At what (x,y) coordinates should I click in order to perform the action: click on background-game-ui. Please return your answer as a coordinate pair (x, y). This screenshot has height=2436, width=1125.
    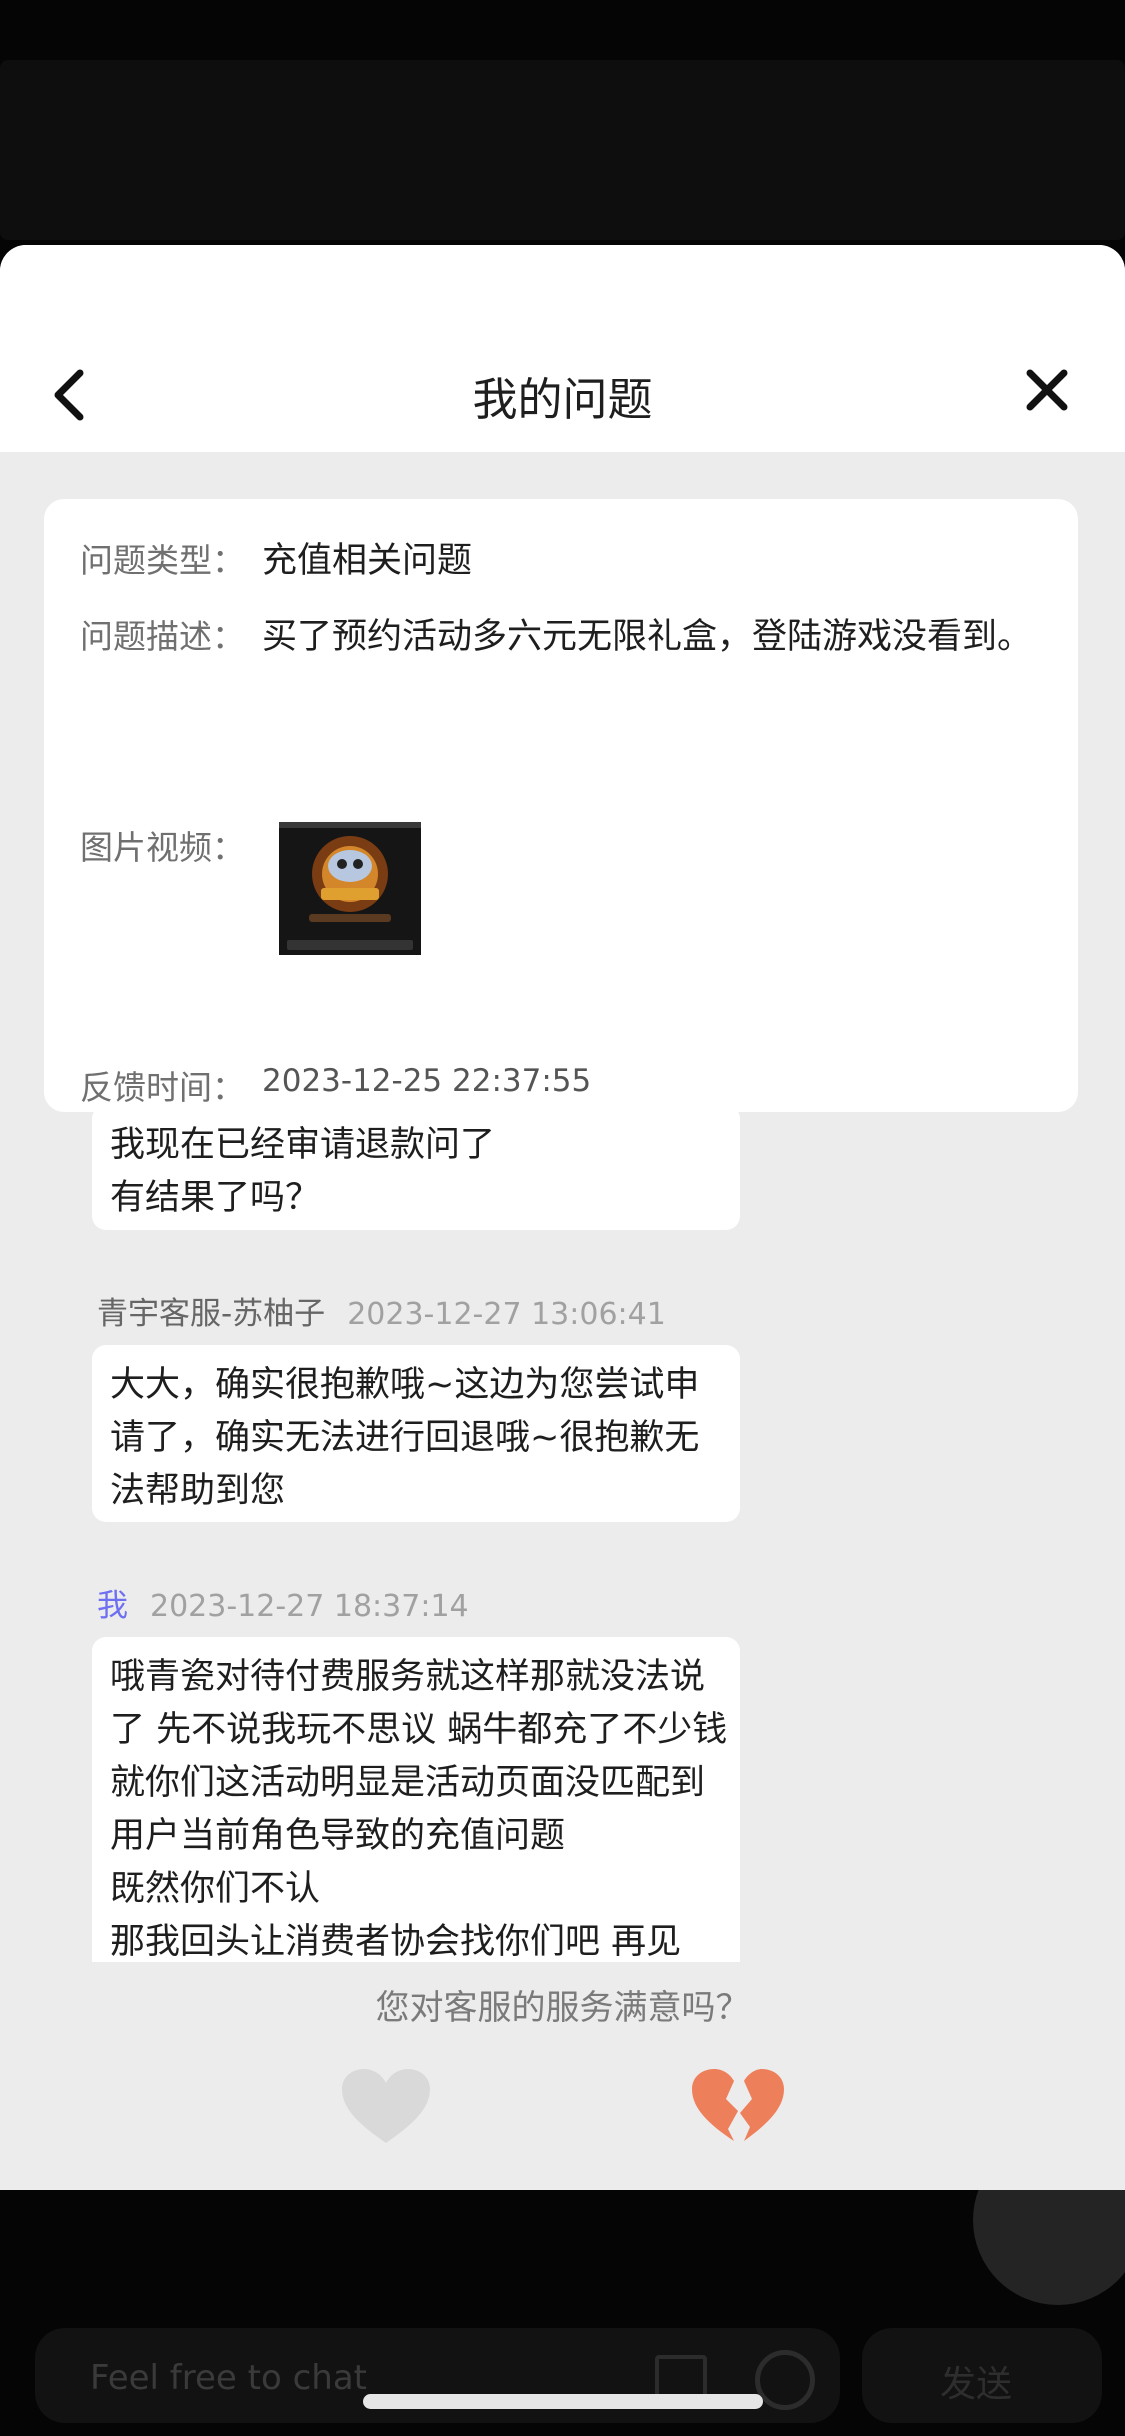
    Looking at the image, I should click on (562, 150).